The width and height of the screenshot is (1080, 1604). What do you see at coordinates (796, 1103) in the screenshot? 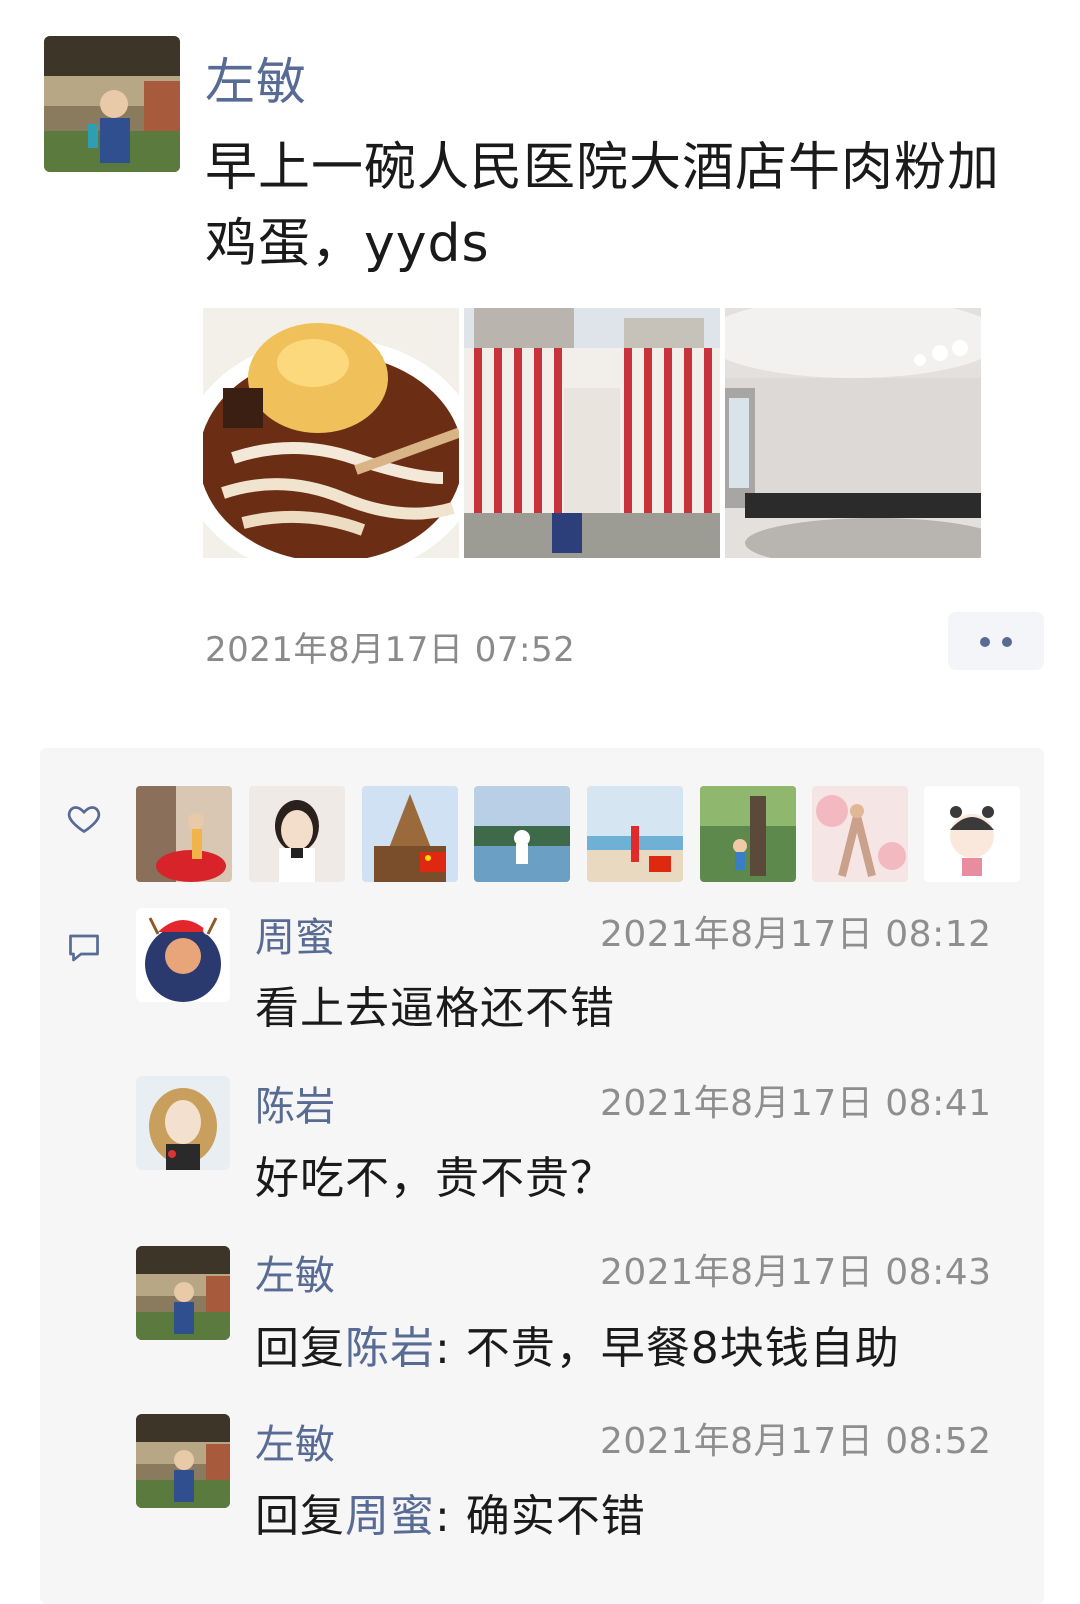
I see `comment-timestamp: 2021年8月17日 08:41` at bounding box center [796, 1103].